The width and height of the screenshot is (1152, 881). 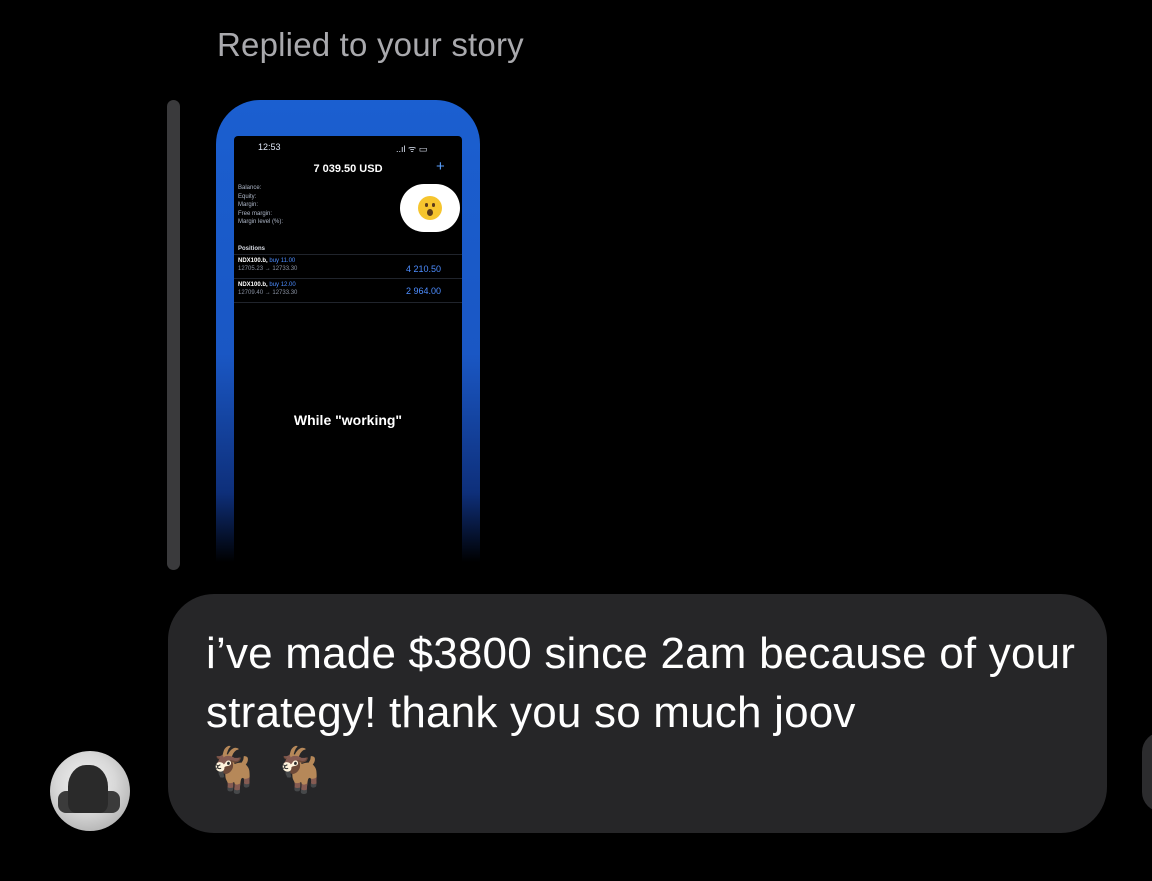 What do you see at coordinates (247, 196) in the screenshot?
I see `account-field: Equity:` at bounding box center [247, 196].